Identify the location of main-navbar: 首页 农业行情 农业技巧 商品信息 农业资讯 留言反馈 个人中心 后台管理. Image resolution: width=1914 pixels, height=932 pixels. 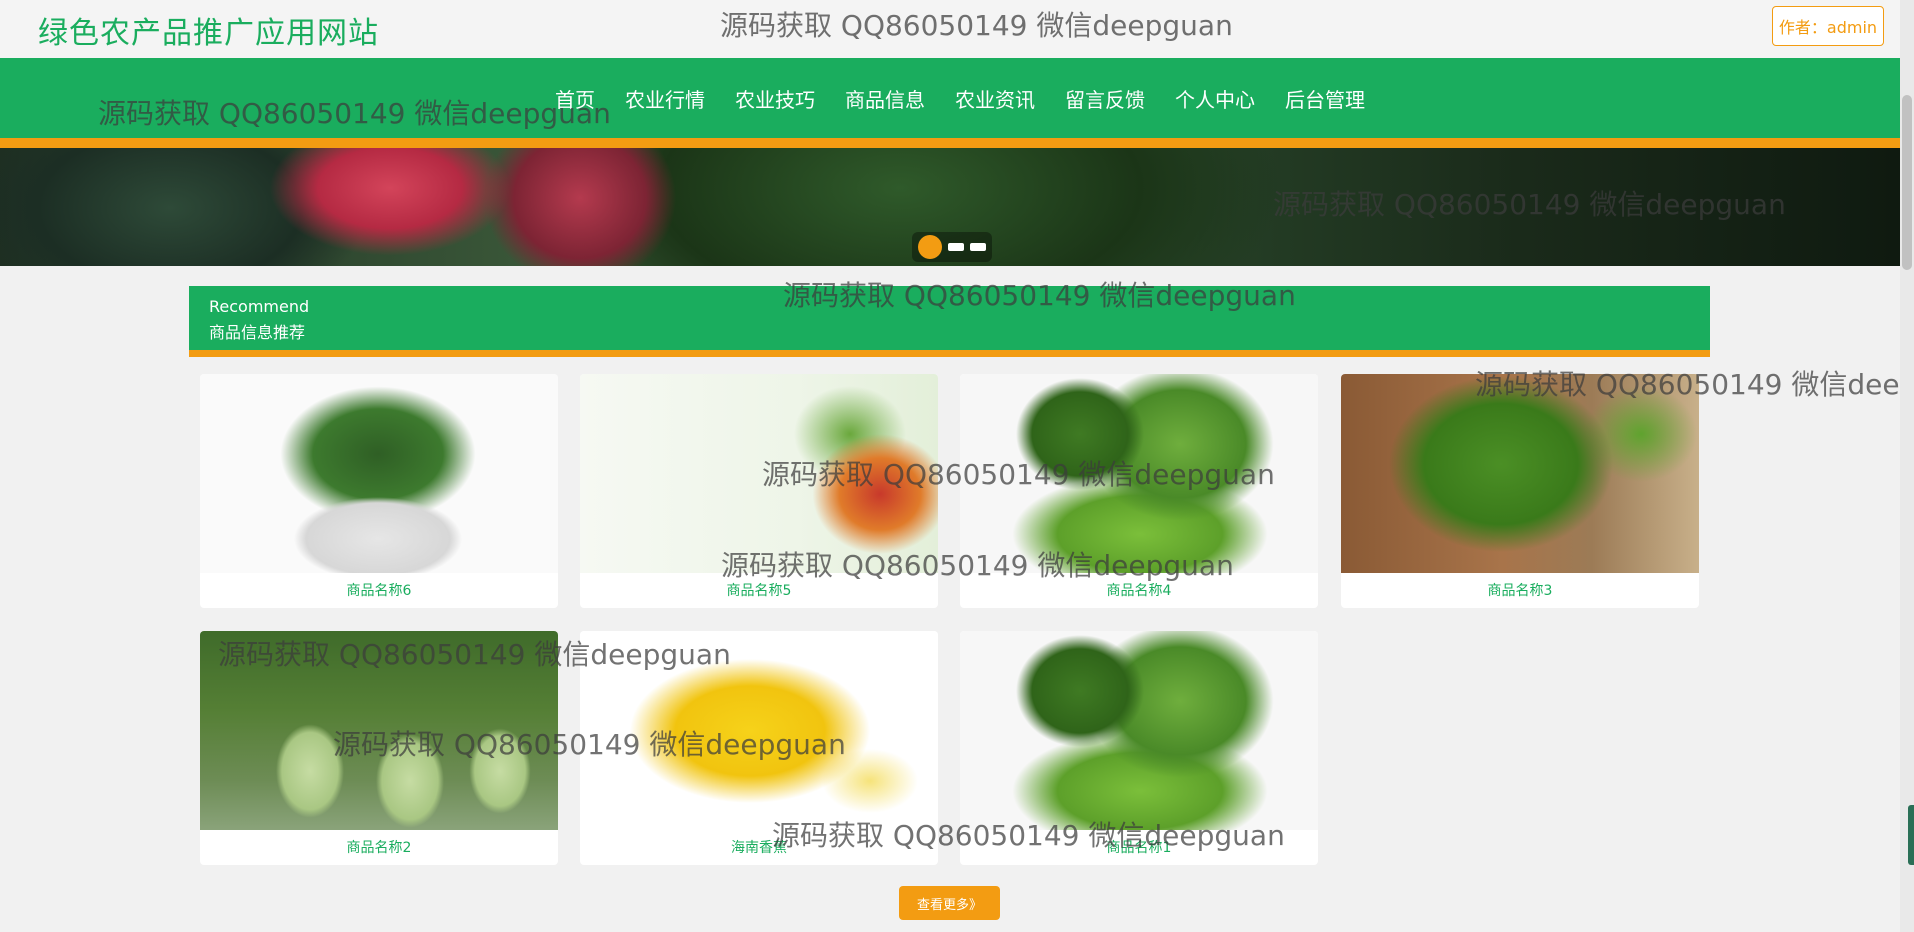
(950, 98).